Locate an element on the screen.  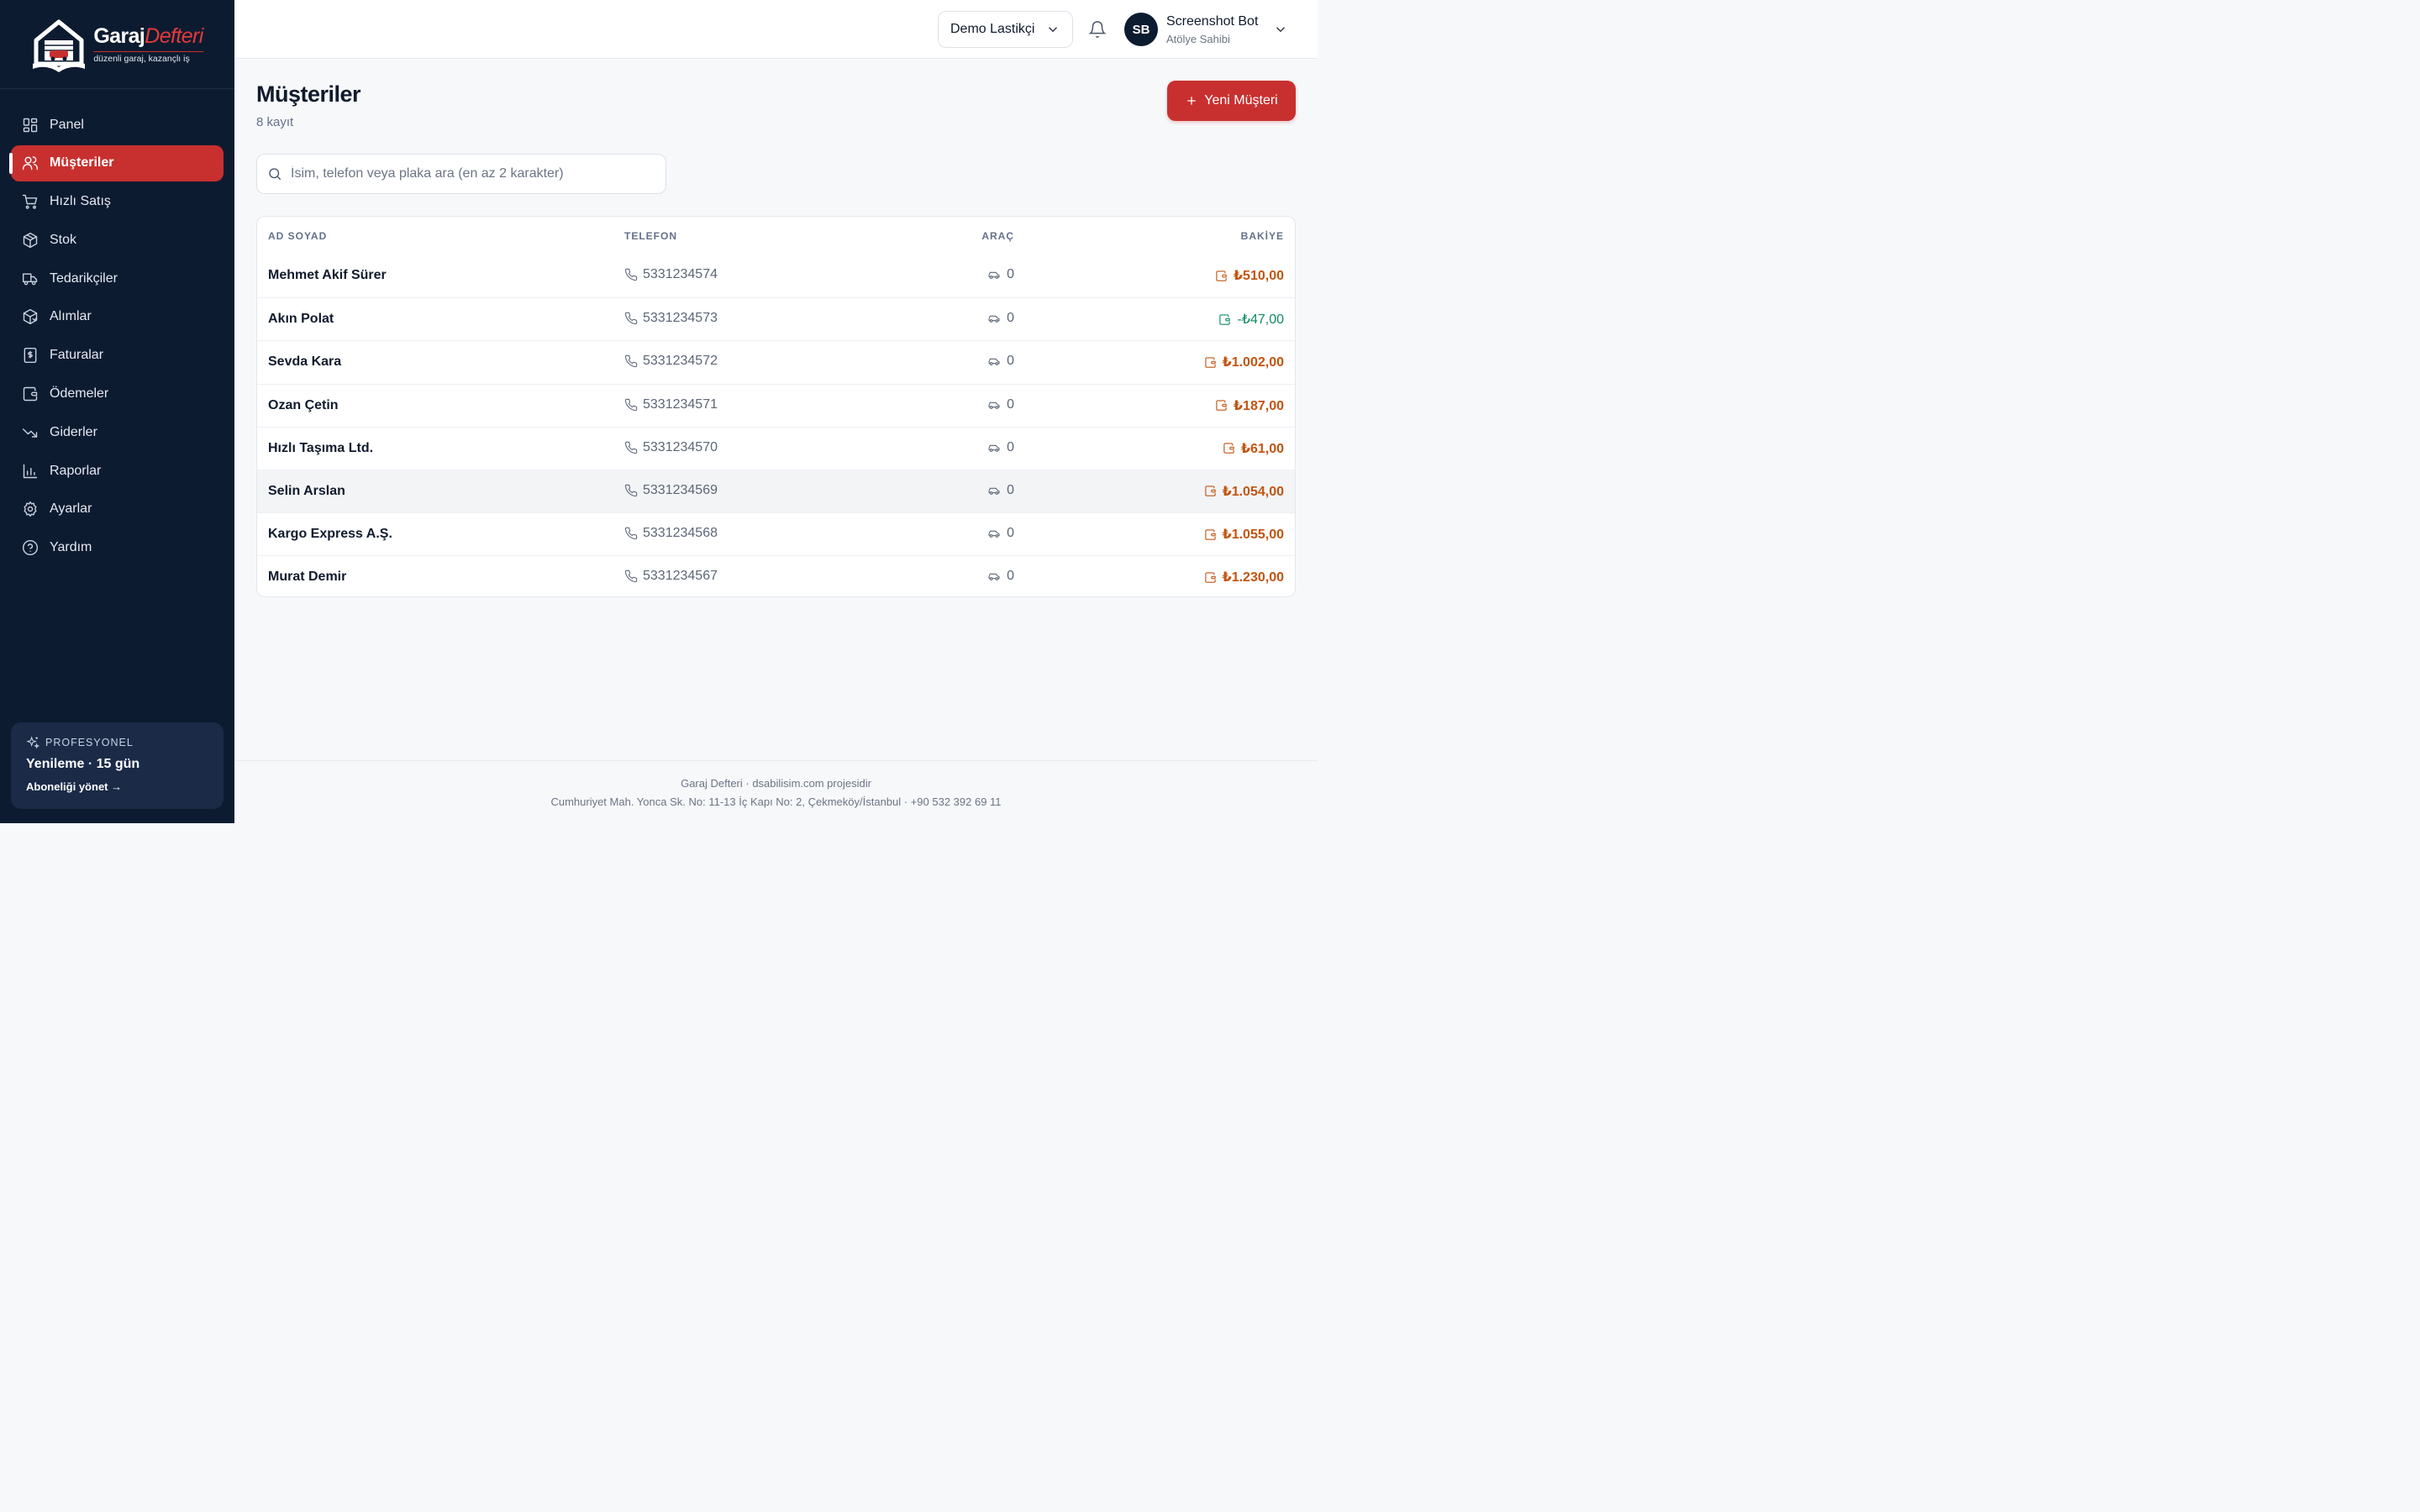
sidebar-item-hizli-satis: Hızlı Satış is located at coordinates (117, 202).